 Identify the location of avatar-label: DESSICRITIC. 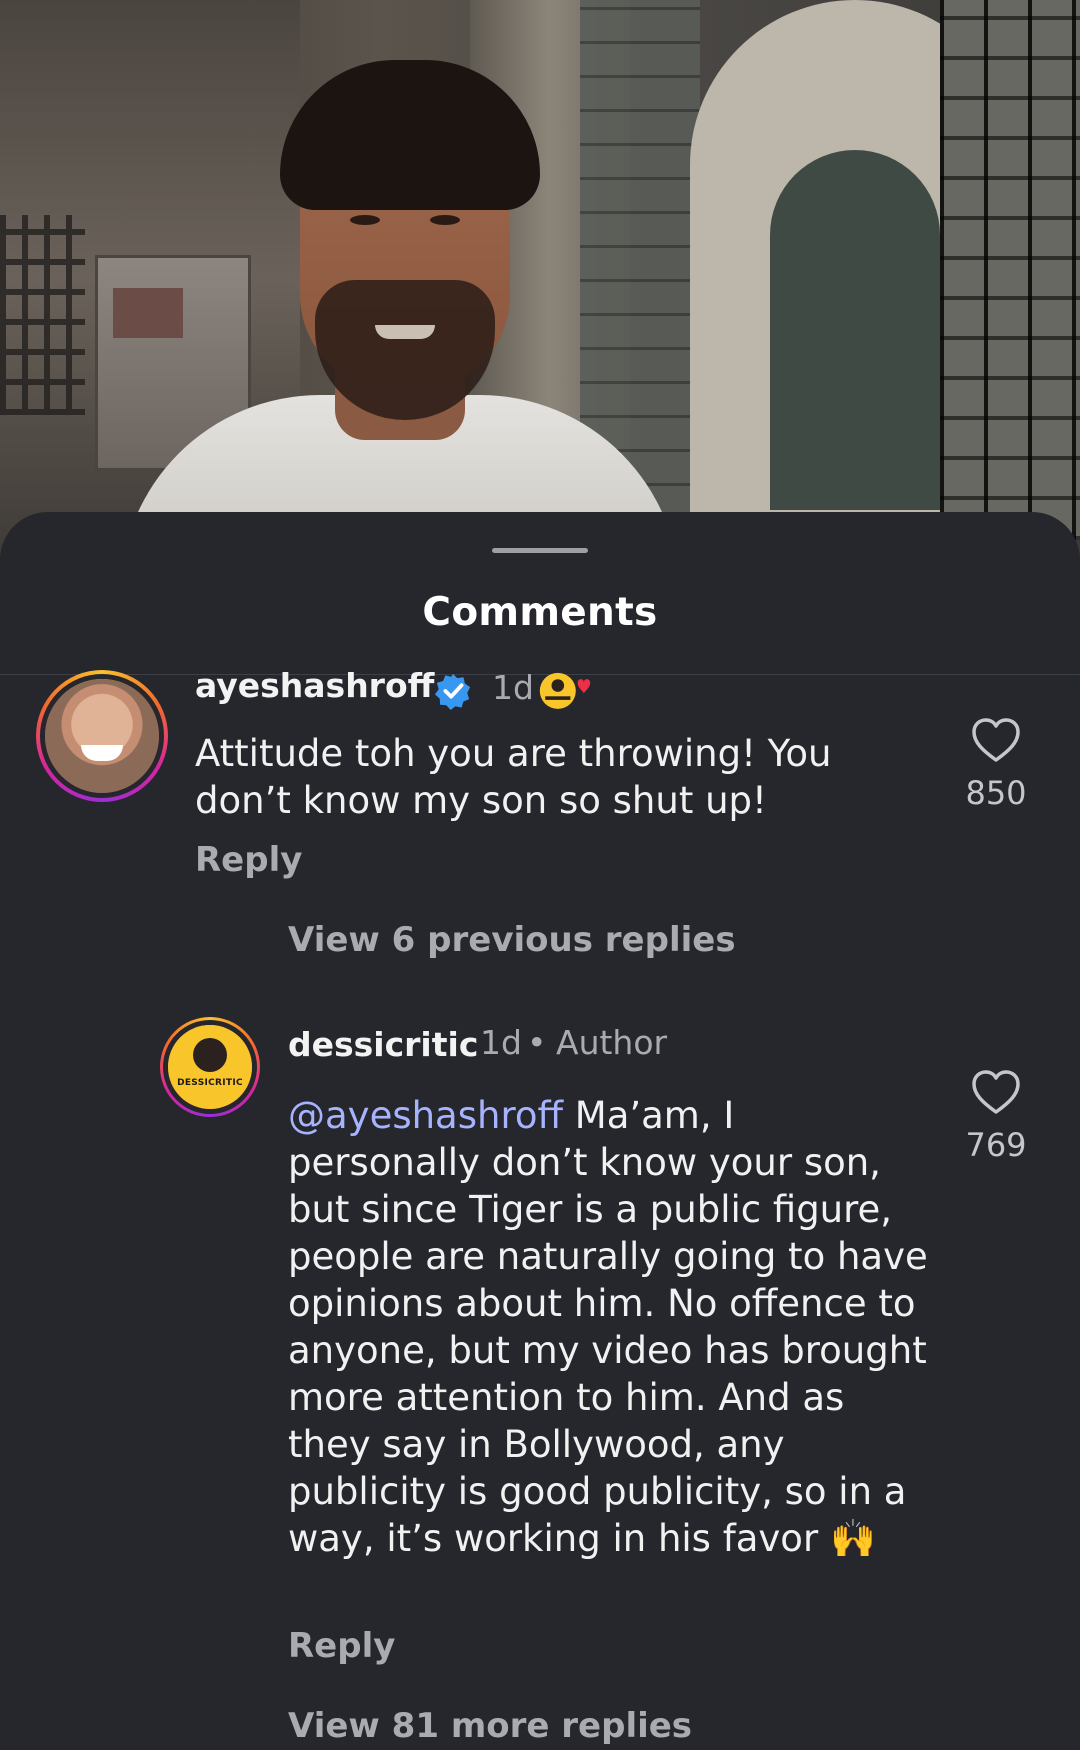
(210, 1083).